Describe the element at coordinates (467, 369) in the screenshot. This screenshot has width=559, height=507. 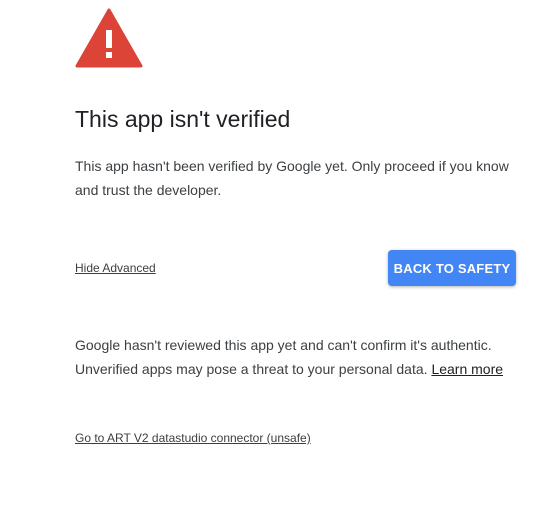
I see `learn-more-link: Learn more` at that location.